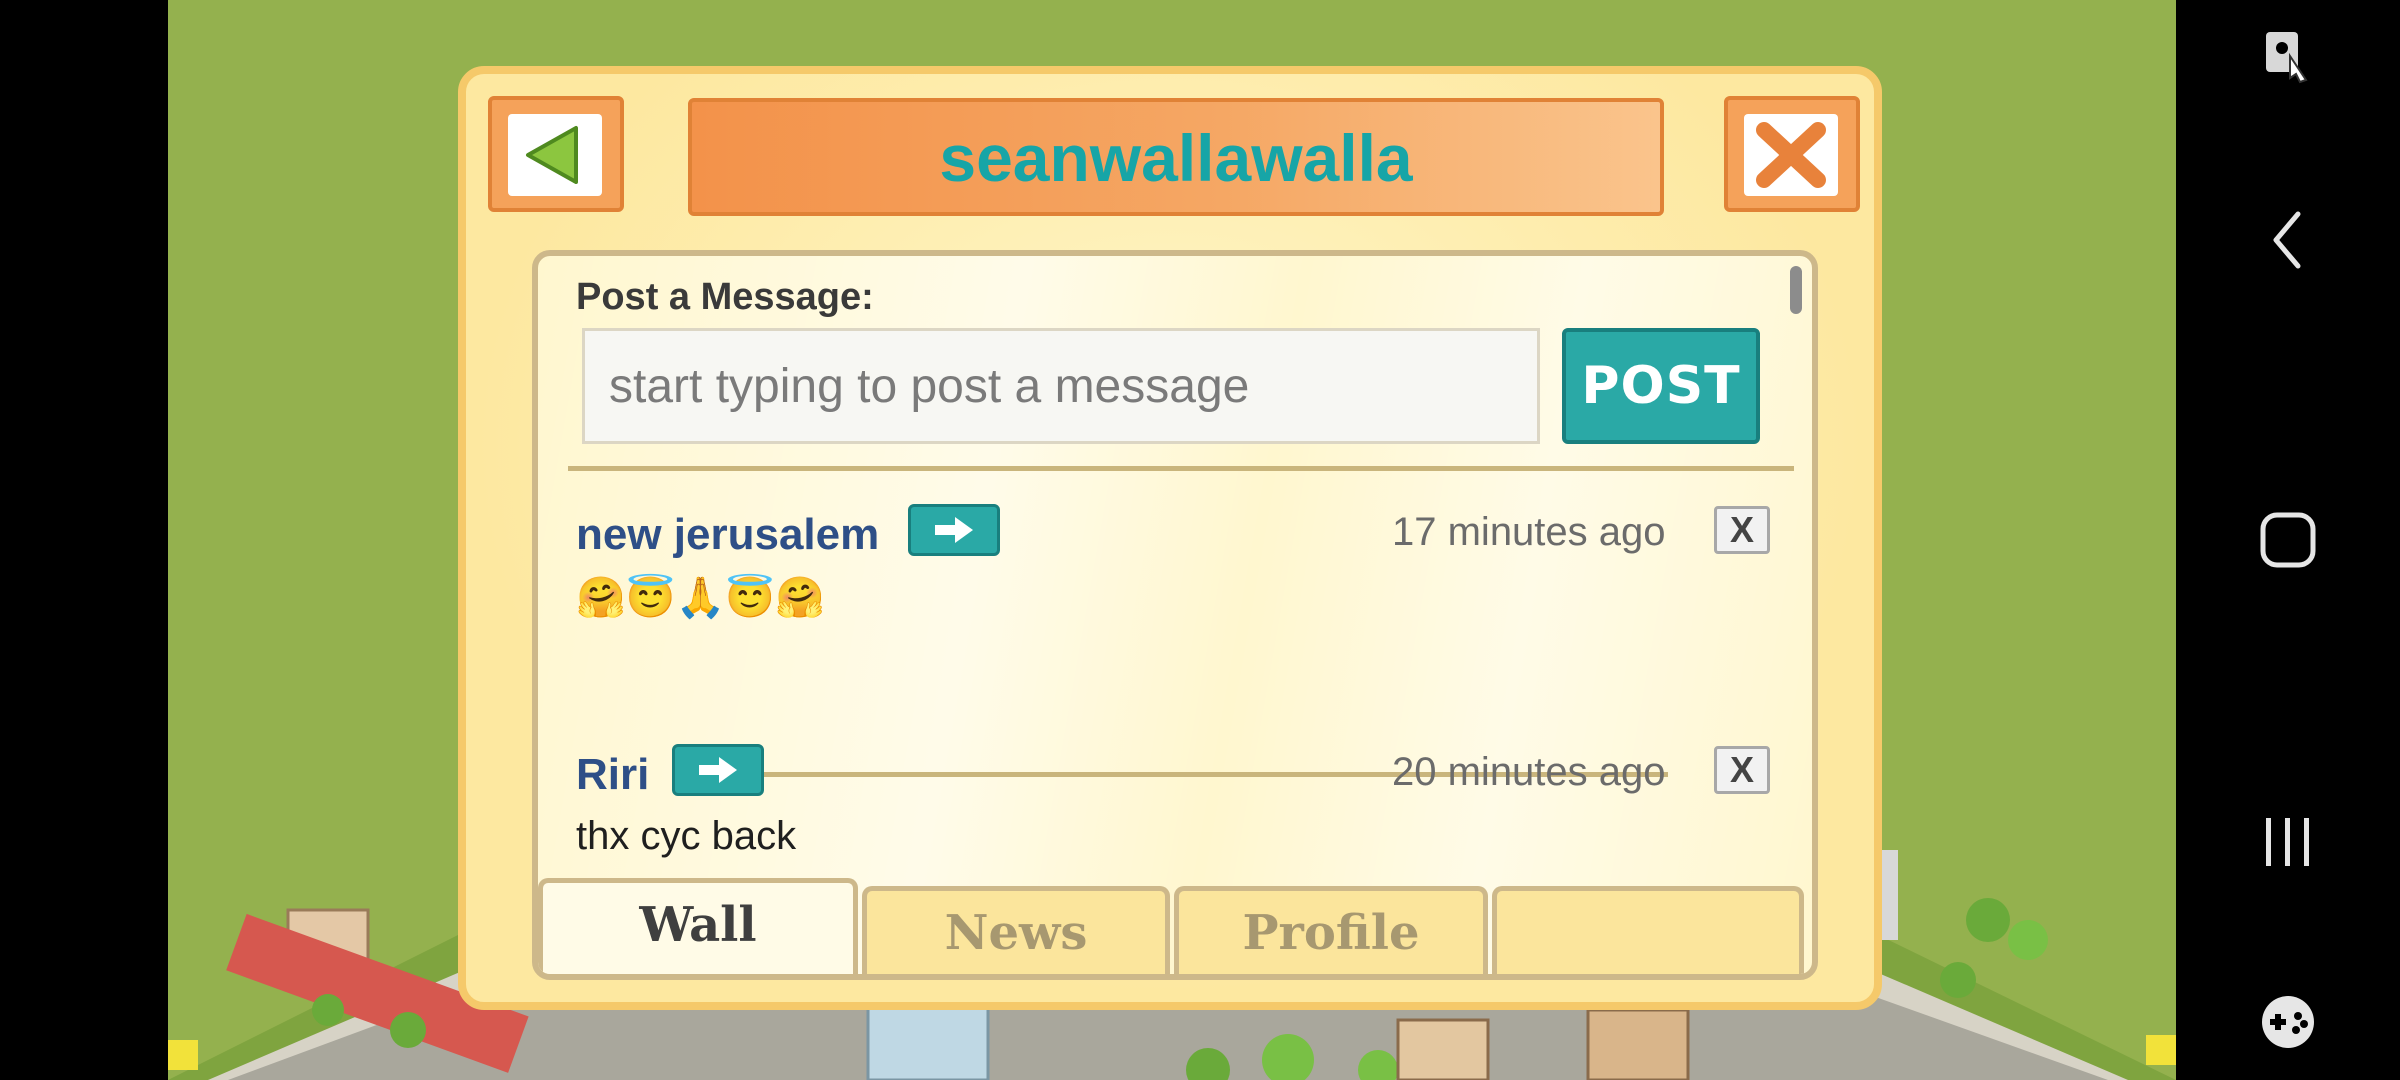 The image size is (2400, 1080). I want to click on tab-empty, so click(1648, 930).